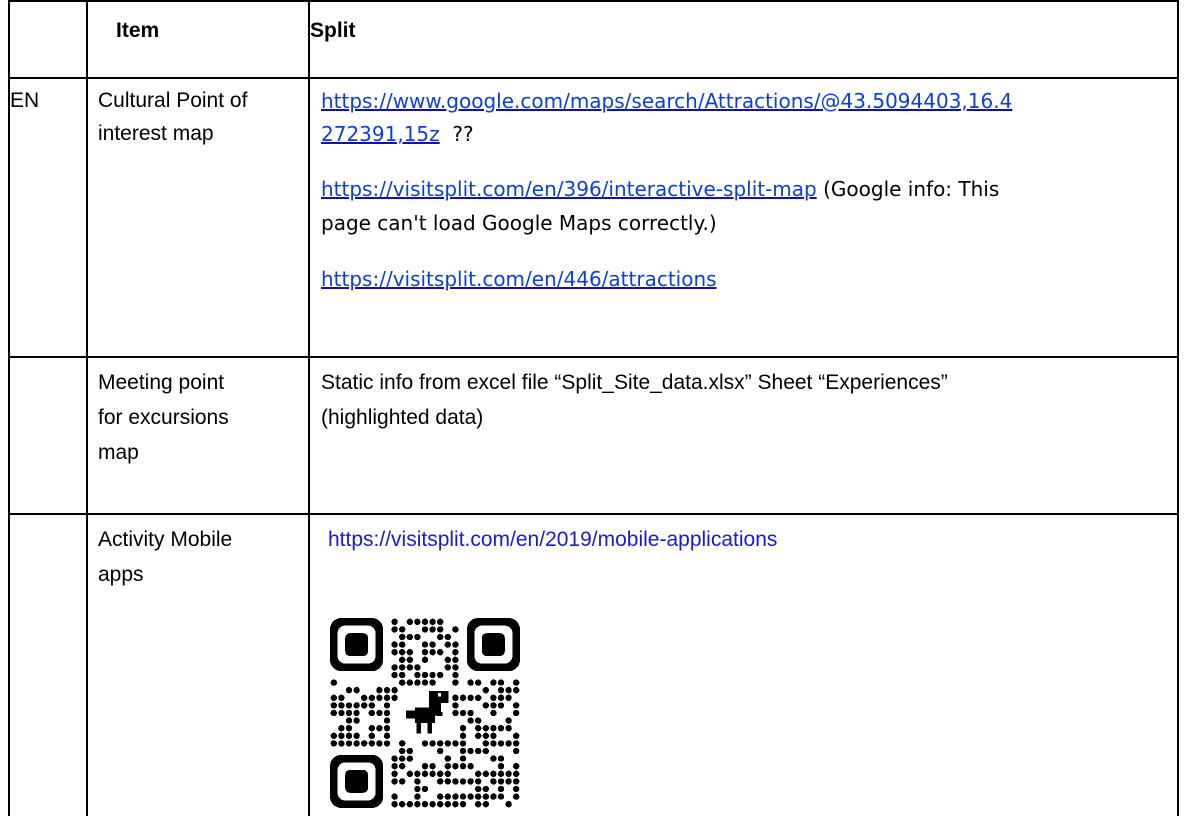 This screenshot has width=1187, height=816. I want to click on row-divider-header, so click(593, 78).